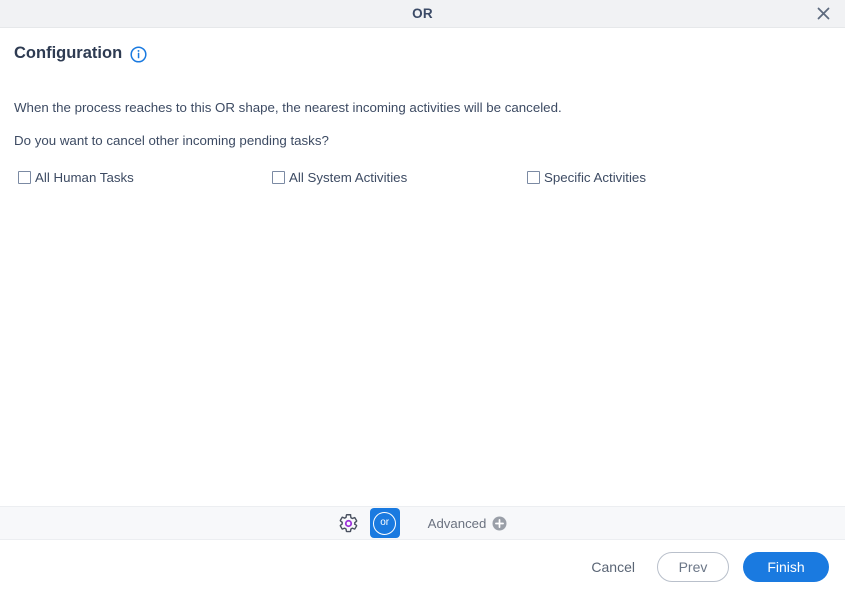 Image resolution: width=845 pixels, height=594 pixels. I want to click on checkbox-label: Specific Activities, so click(595, 177).